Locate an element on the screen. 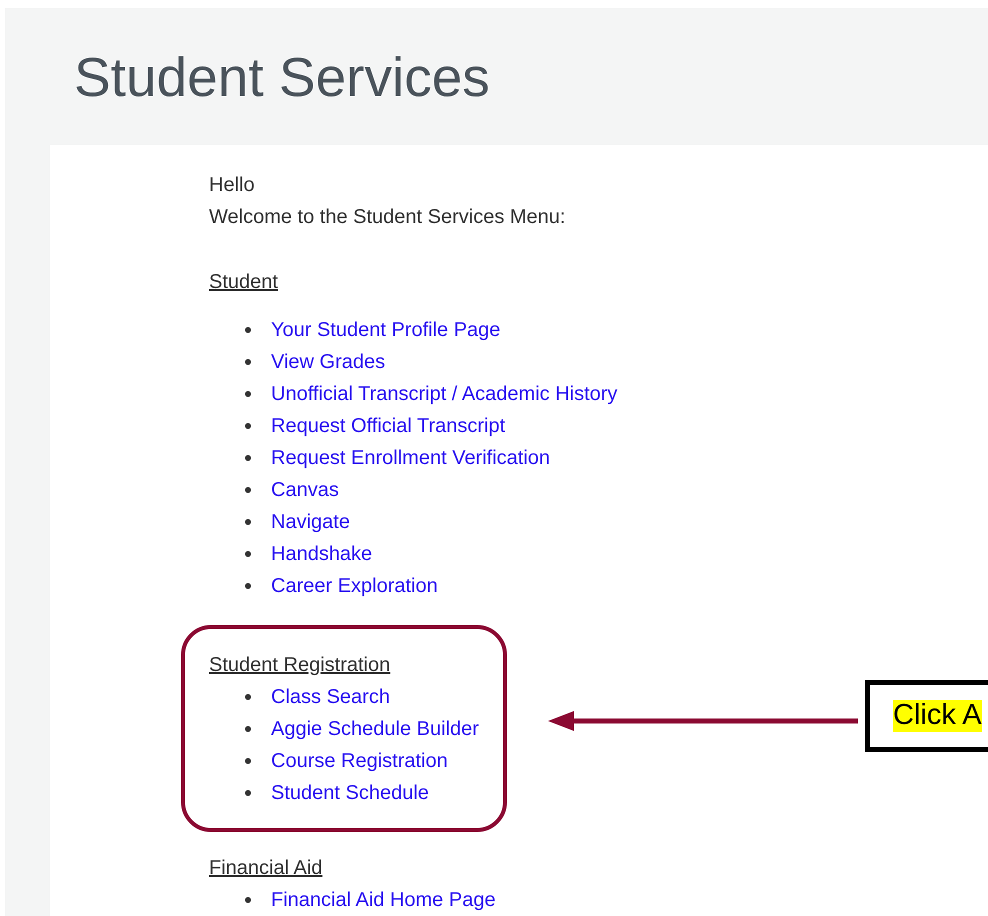  menu-link: View Grades is located at coordinates (328, 362).